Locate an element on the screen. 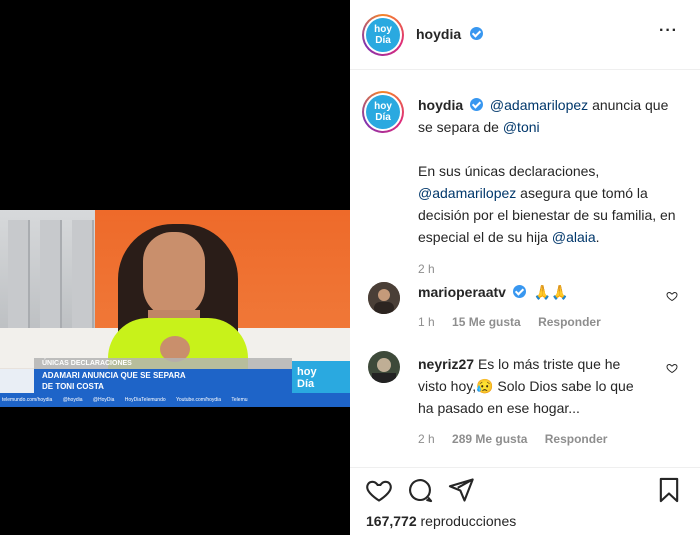 The height and width of the screenshot is (535, 700). caption-author-avatar: hoy Día is located at coordinates (383, 112).